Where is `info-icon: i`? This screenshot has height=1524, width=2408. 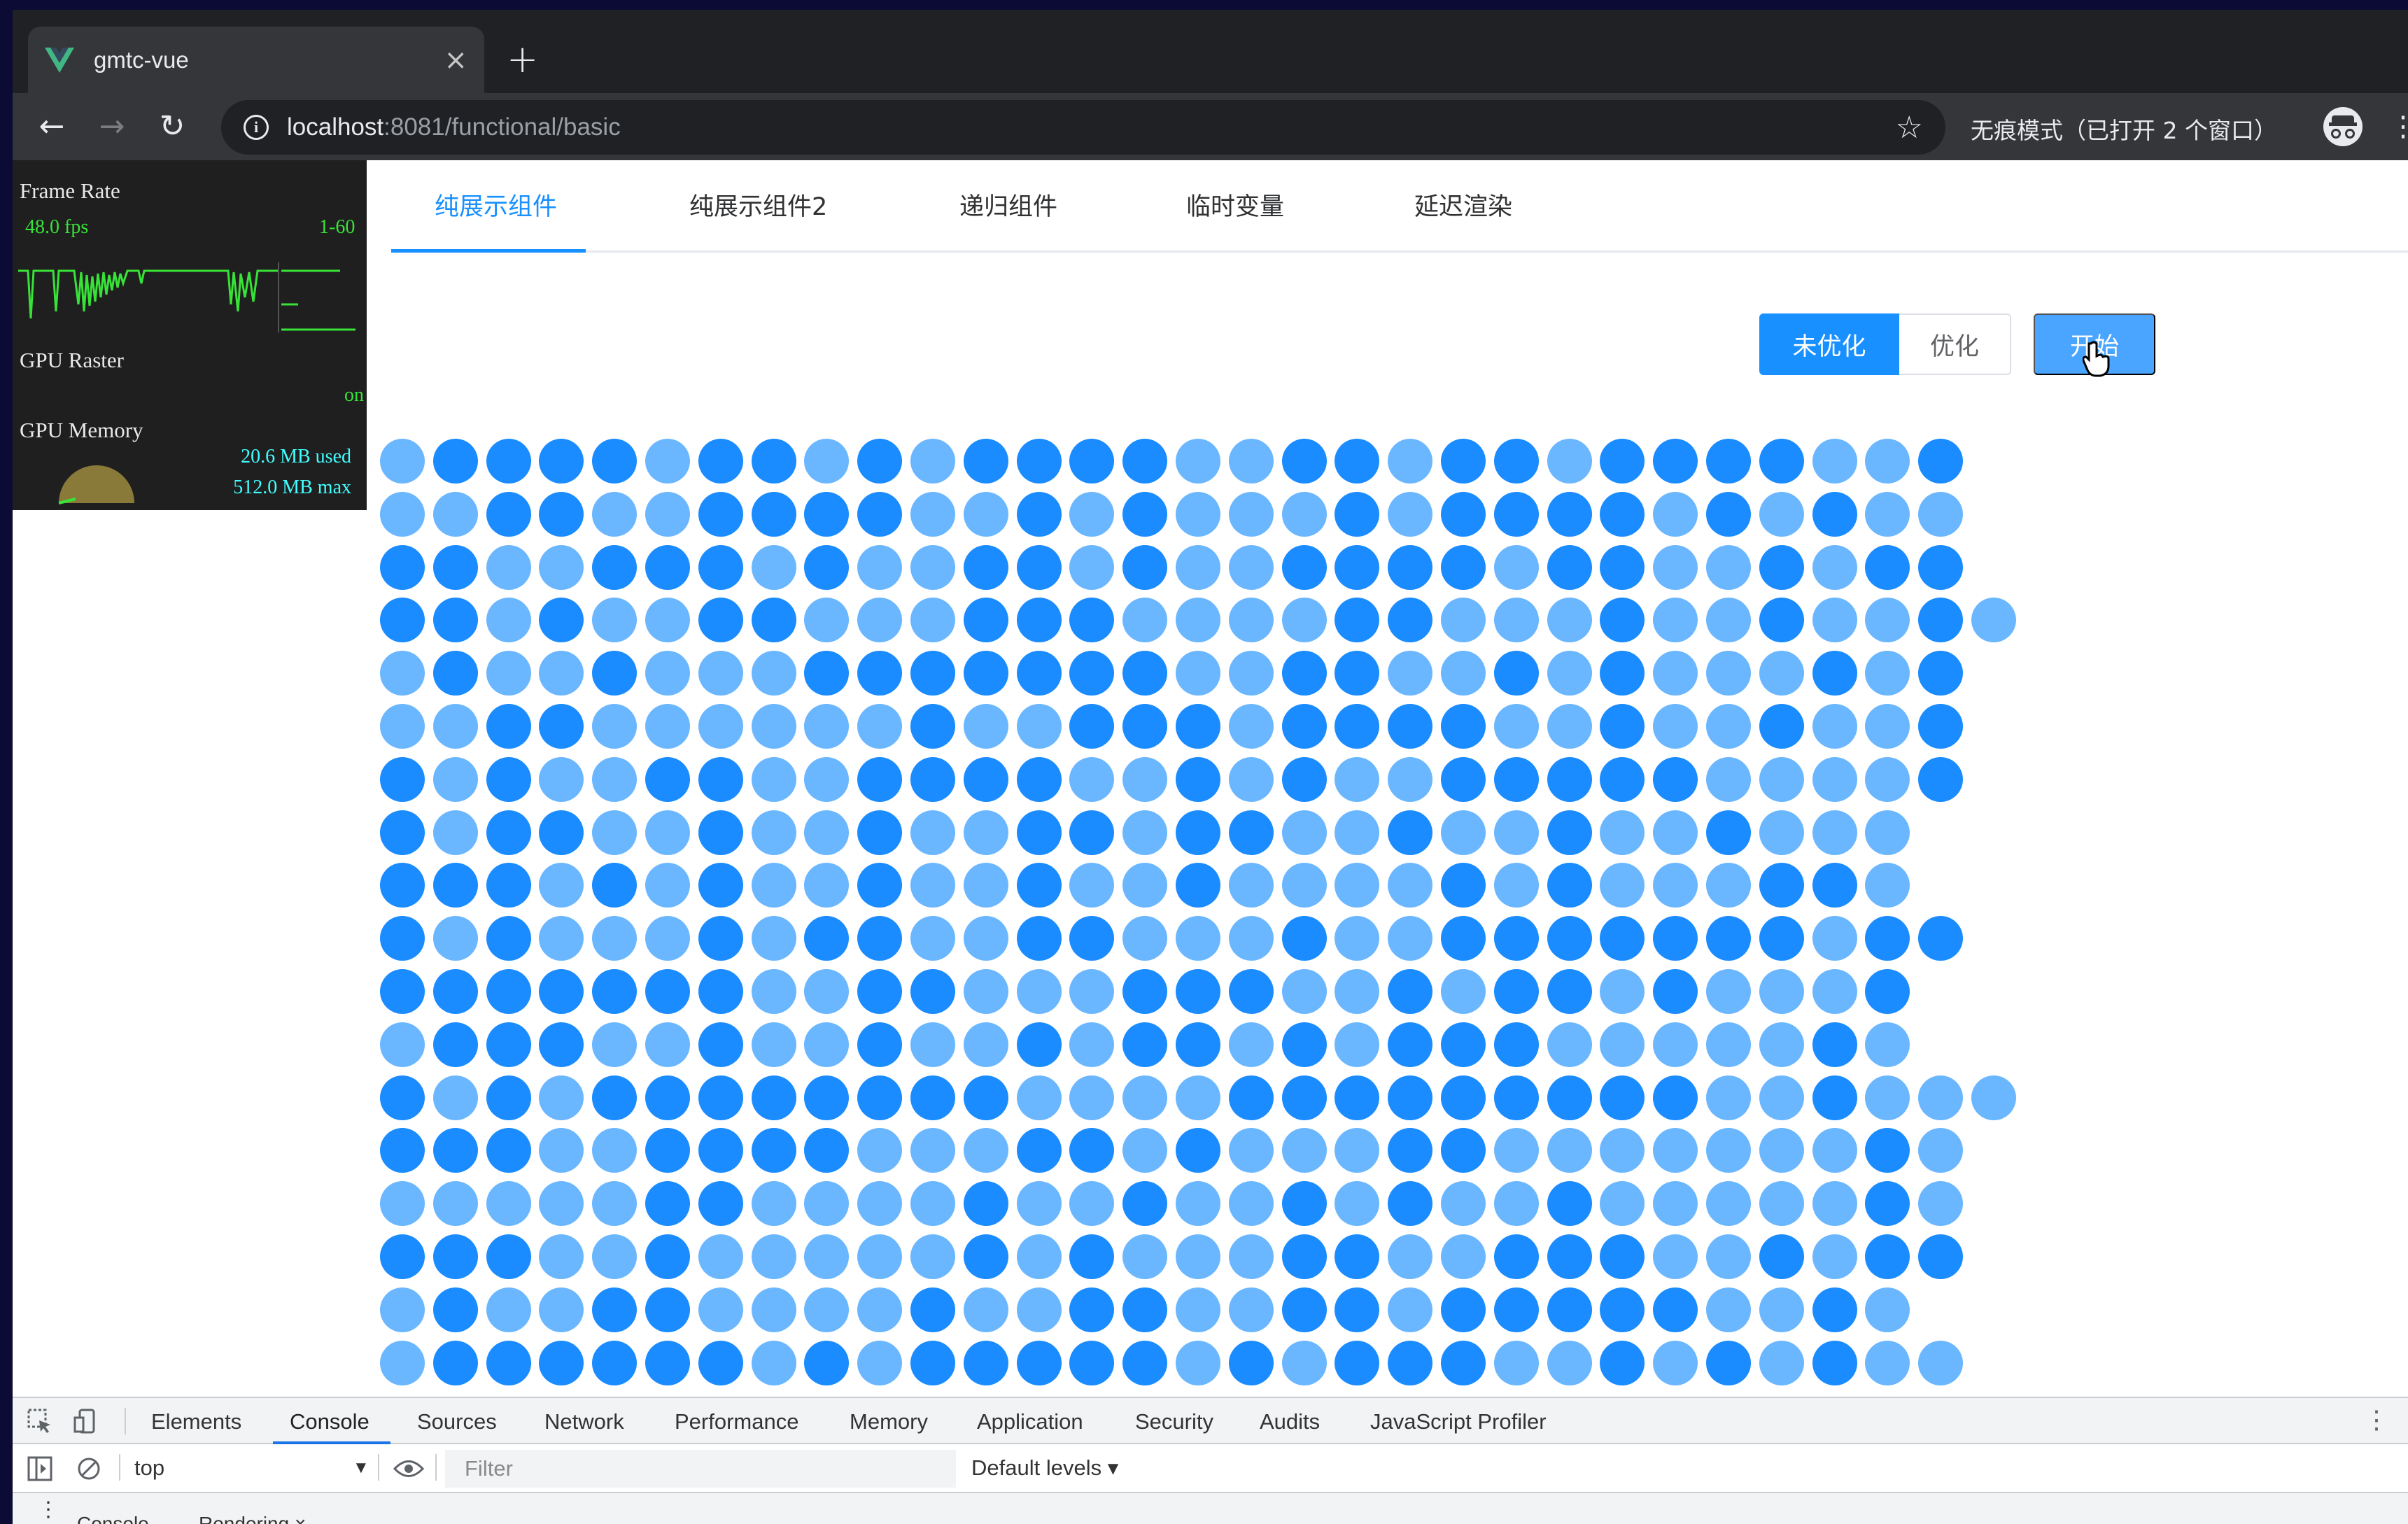 info-icon: i is located at coordinates (256, 127).